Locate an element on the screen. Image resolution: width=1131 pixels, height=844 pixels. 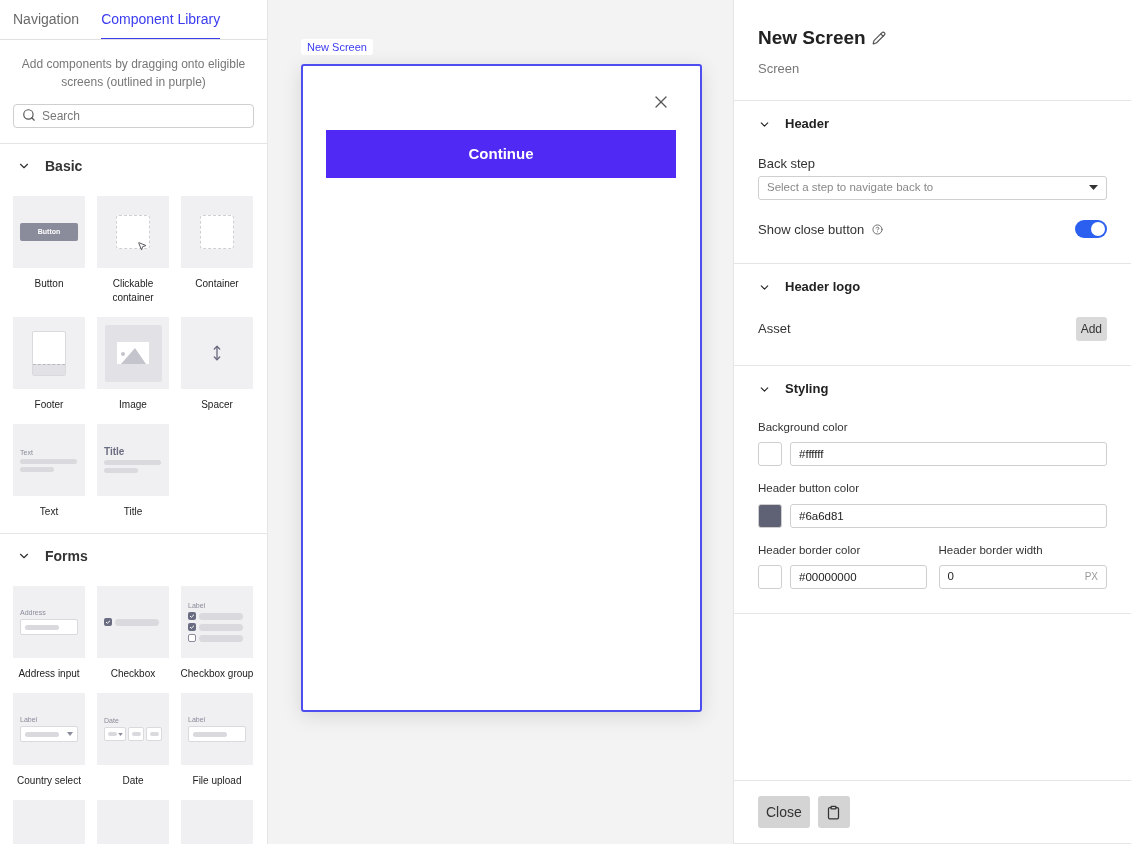
component-label: Clickable container is located at coordinates (133, 291).